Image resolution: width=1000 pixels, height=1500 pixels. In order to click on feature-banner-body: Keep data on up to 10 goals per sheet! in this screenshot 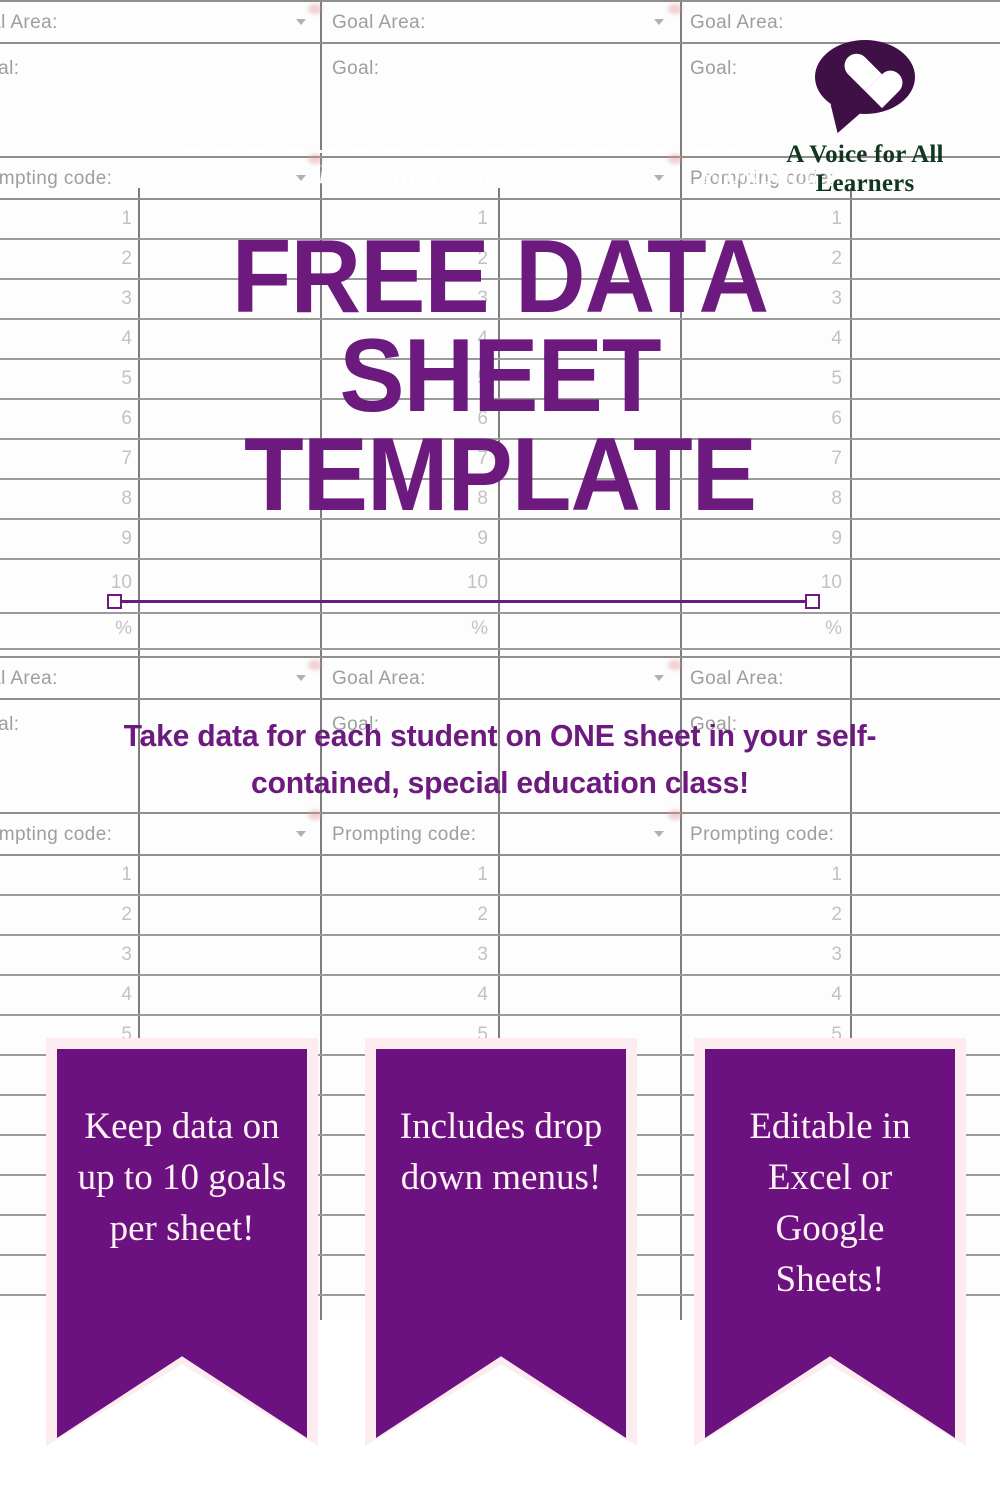, I will do `click(182, 1243)`.